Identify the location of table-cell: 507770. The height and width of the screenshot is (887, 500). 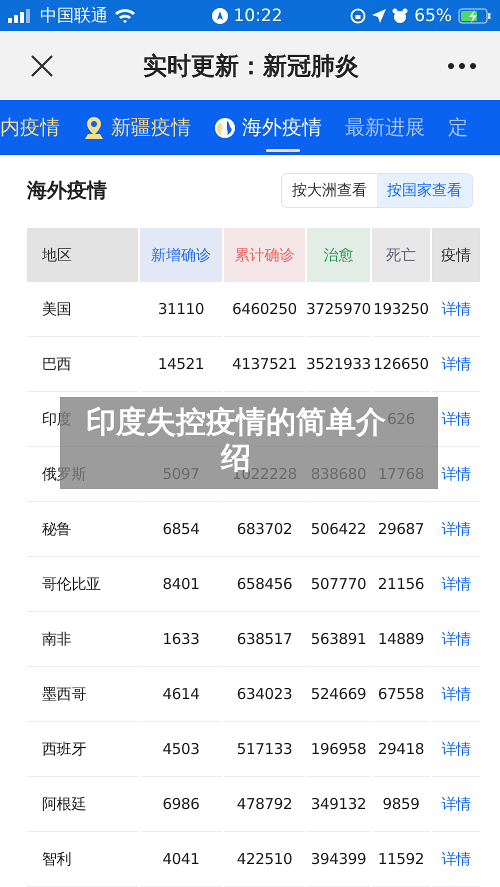
(338, 584).